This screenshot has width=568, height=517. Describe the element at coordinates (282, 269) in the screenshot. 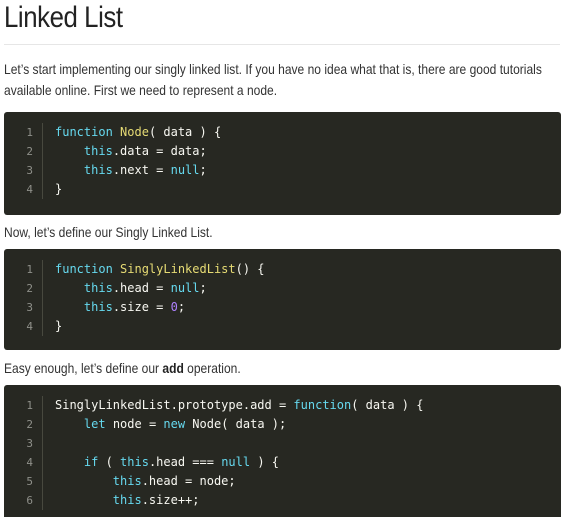

I see `code-line: 1 function SinglyLinkedList() {` at that location.